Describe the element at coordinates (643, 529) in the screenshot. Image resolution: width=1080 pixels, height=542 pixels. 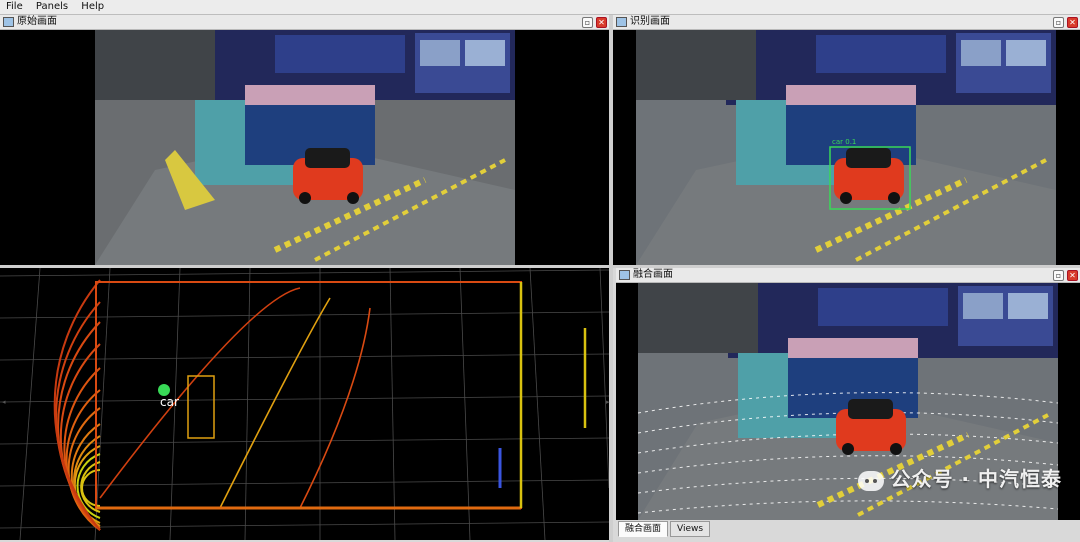
I see `tab-fusion: 融合画面` at that location.